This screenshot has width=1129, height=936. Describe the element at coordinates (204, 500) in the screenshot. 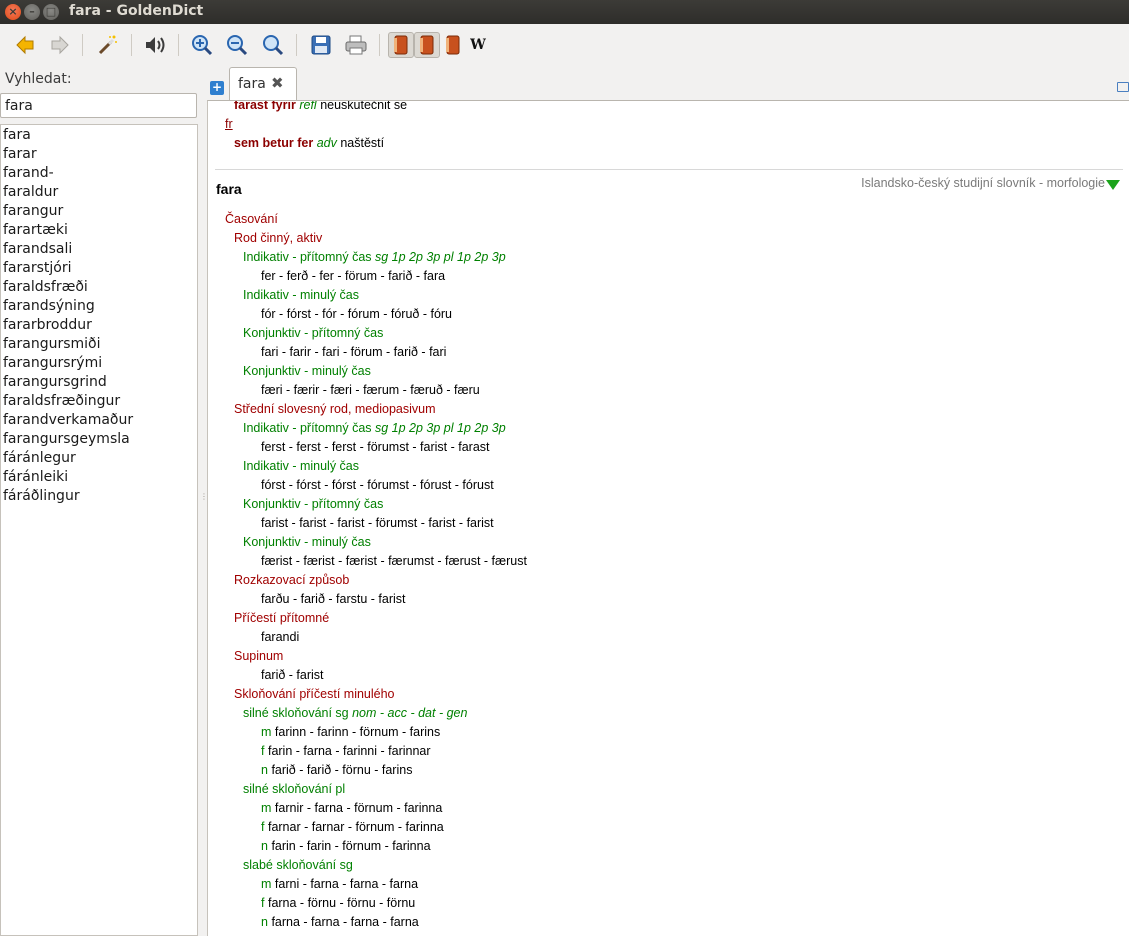

I see `pane-splitter-handle: ⋮` at that location.